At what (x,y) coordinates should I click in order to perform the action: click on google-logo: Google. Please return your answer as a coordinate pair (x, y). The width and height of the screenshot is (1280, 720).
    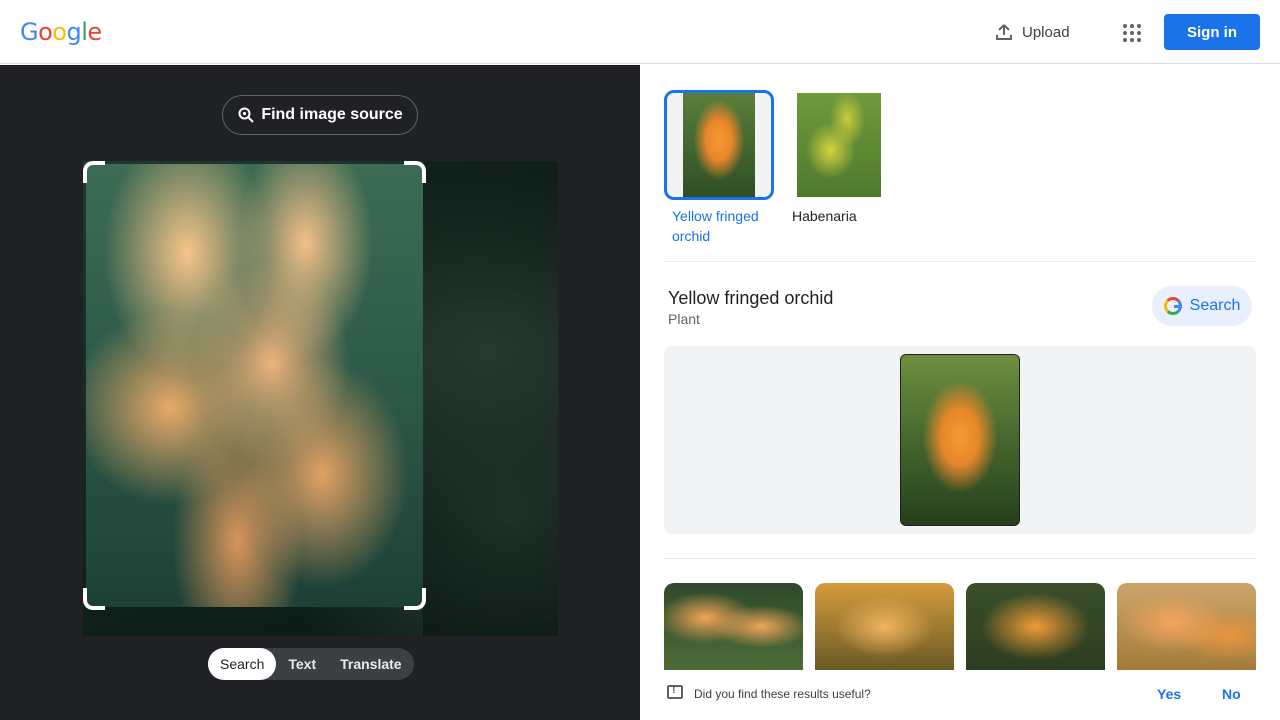
    Looking at the image, I should click on (61, 32).